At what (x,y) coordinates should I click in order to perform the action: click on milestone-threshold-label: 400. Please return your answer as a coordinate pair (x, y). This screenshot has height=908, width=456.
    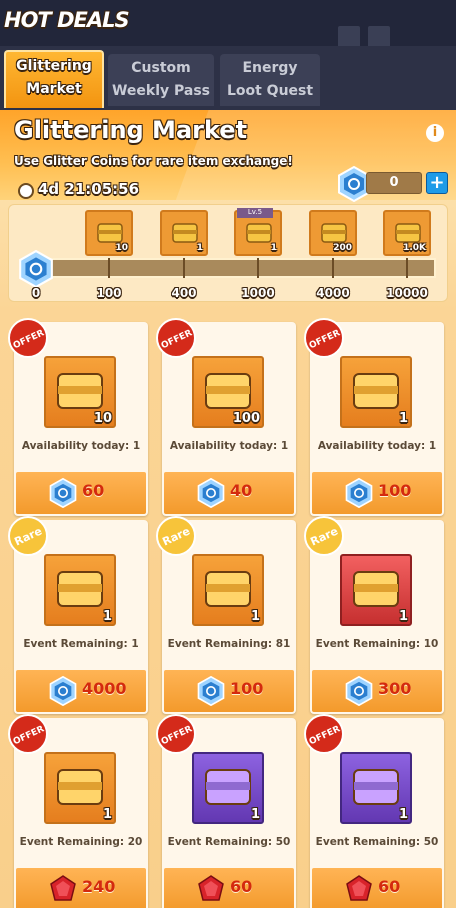
    Looking at the image, I should click on (184, 293).